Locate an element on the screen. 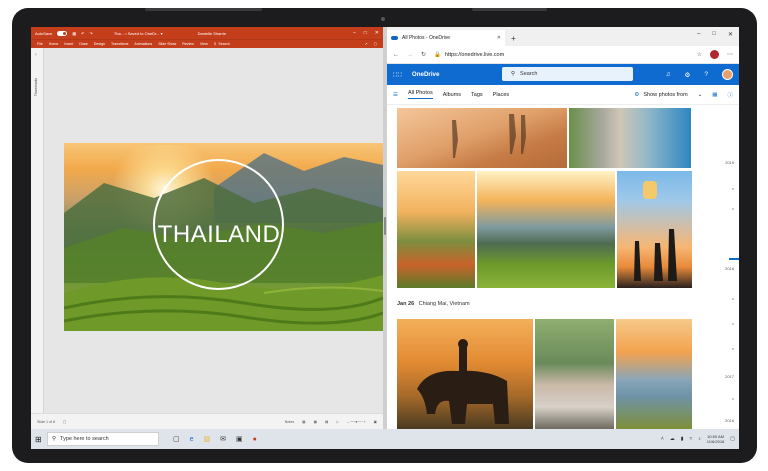 The image size is (768, 471). save-icon: ▩ is located at coordinates (74, 33).